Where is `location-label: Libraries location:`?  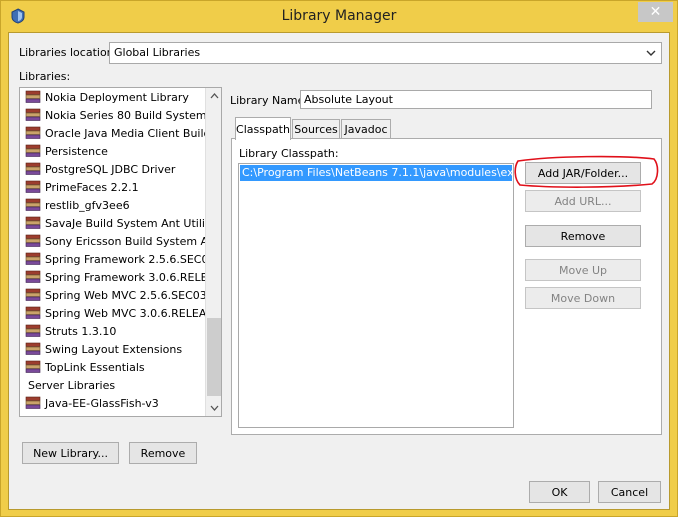
location-label: Libraries location: is located at coordinates (68, 52).